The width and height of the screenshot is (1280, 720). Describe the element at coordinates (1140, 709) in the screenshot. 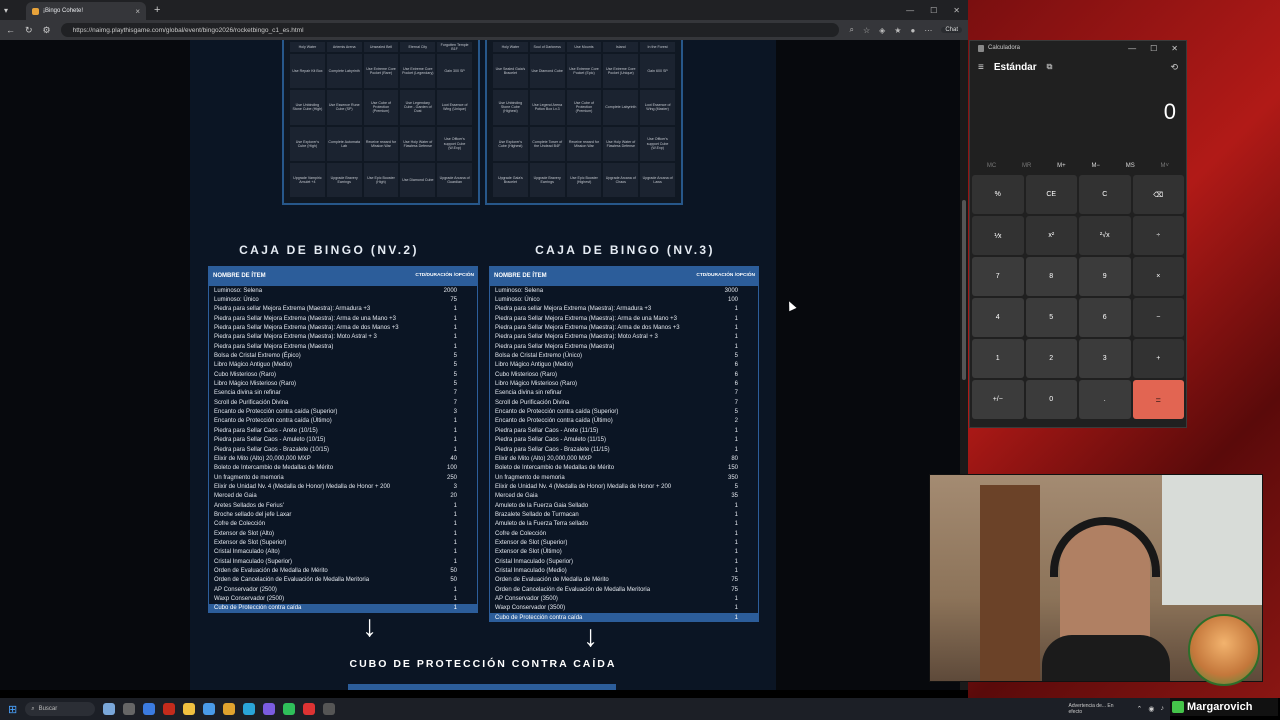

I see `tray-chevron-icon: ⌃` at that location.